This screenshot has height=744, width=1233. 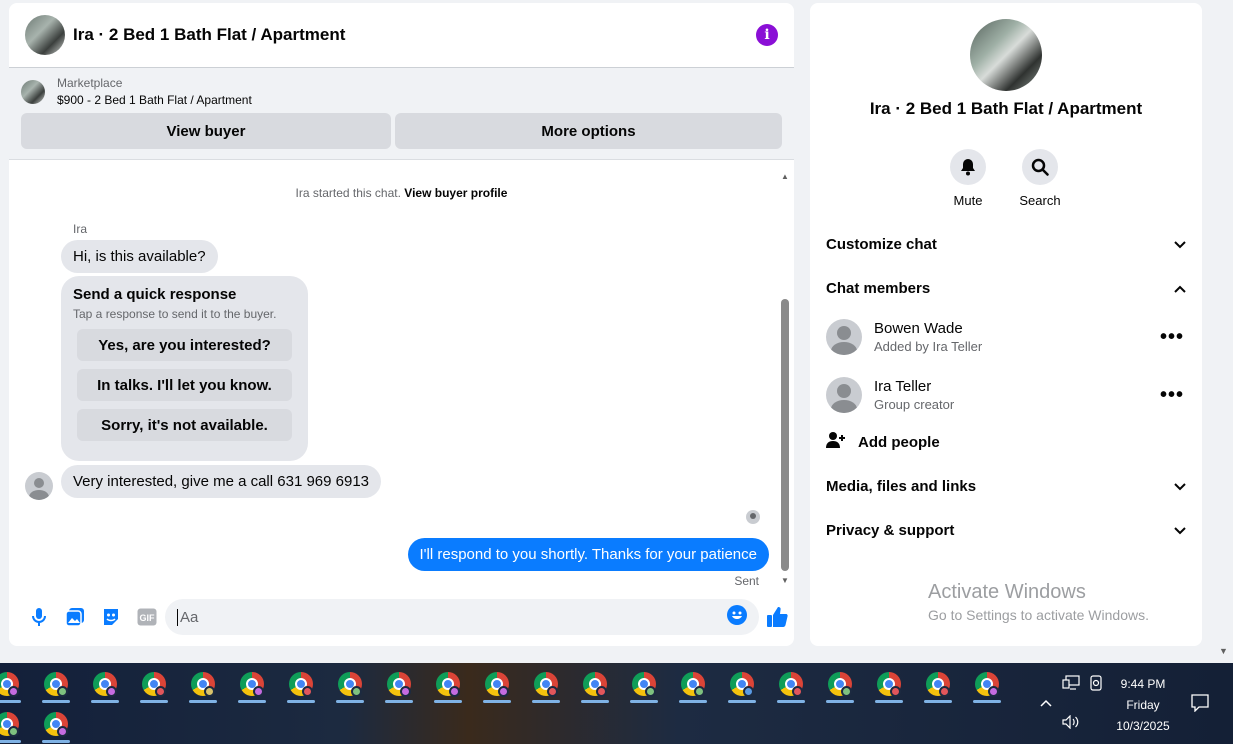 I want to click on message-input-wrapper, so click(x=462, y=617).